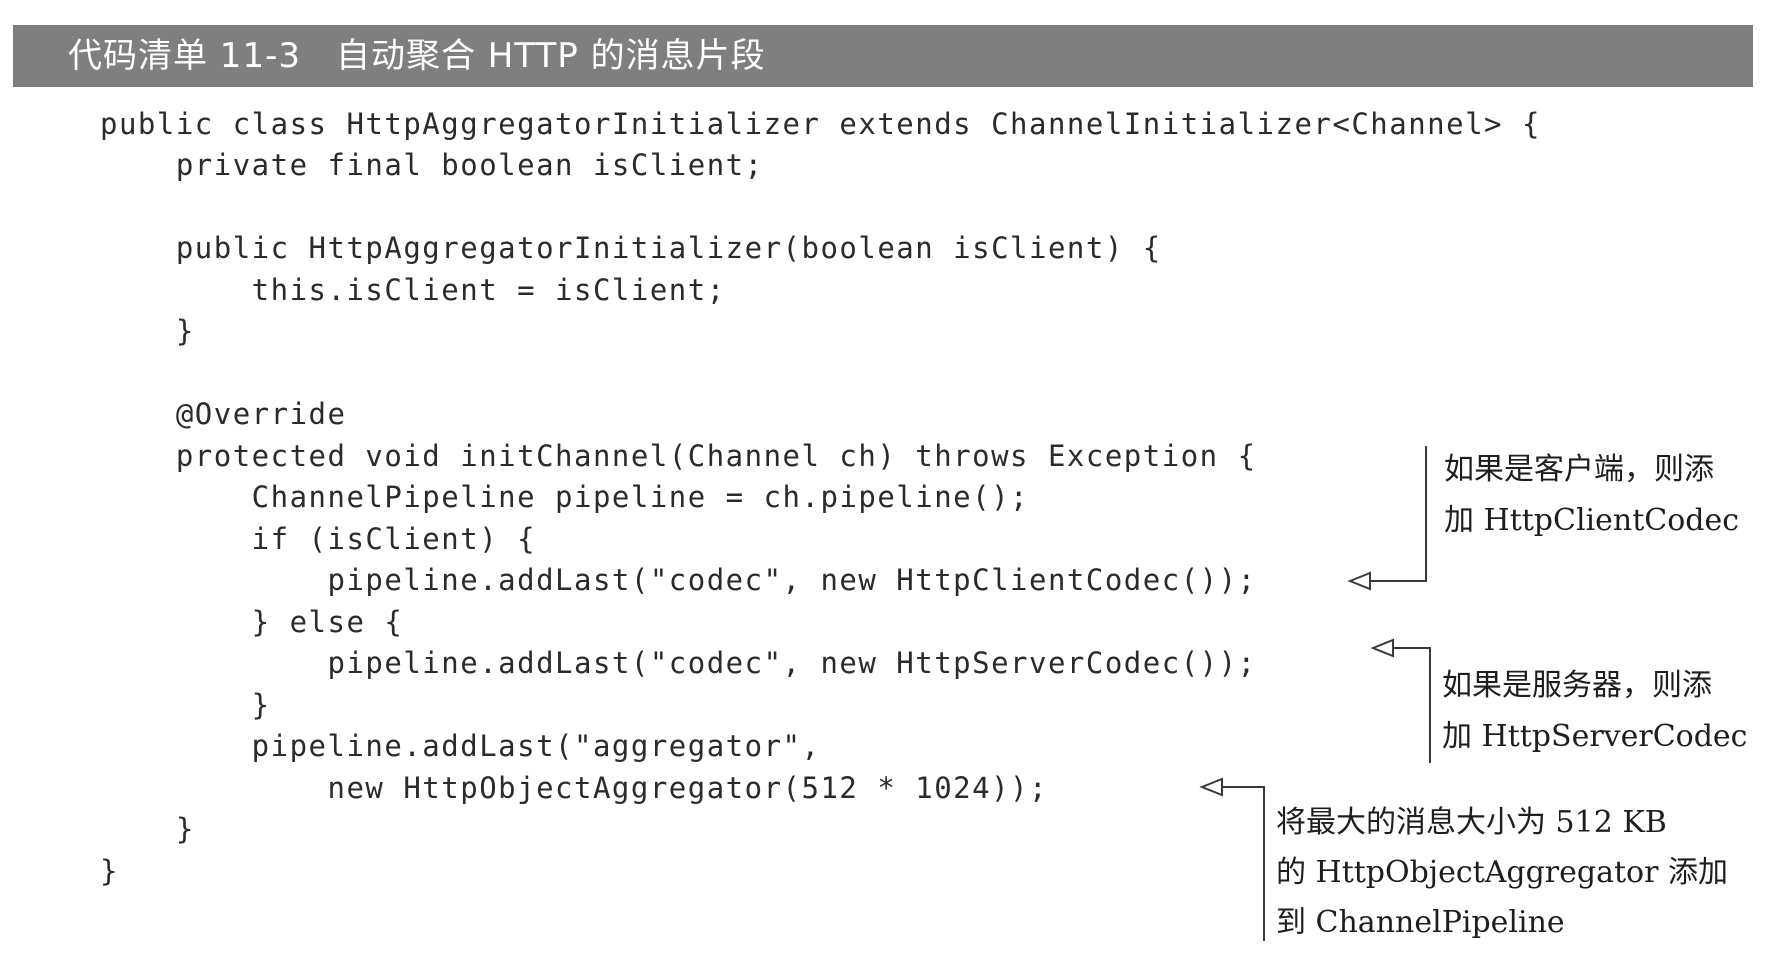 This screenshot has height=962, width=1774. I want to click on client-annotation-line-2: 加 HttpClientCodec, so click(1592, 520).